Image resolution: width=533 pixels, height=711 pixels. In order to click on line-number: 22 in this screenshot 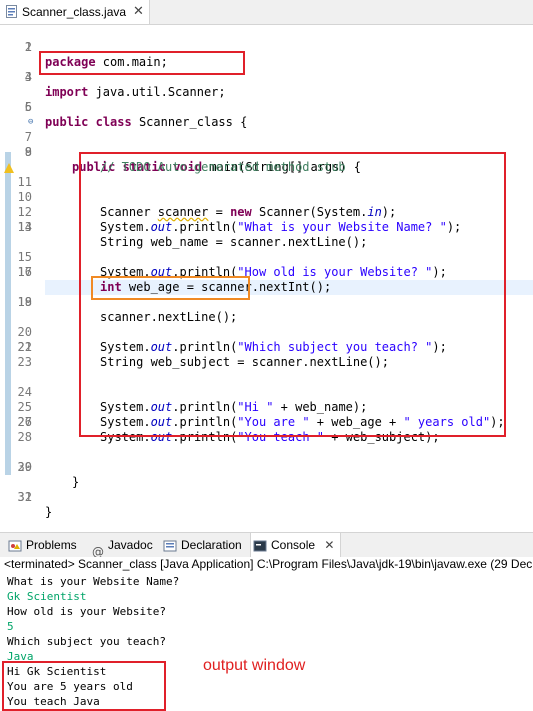, I will do `click(24, 347)`.